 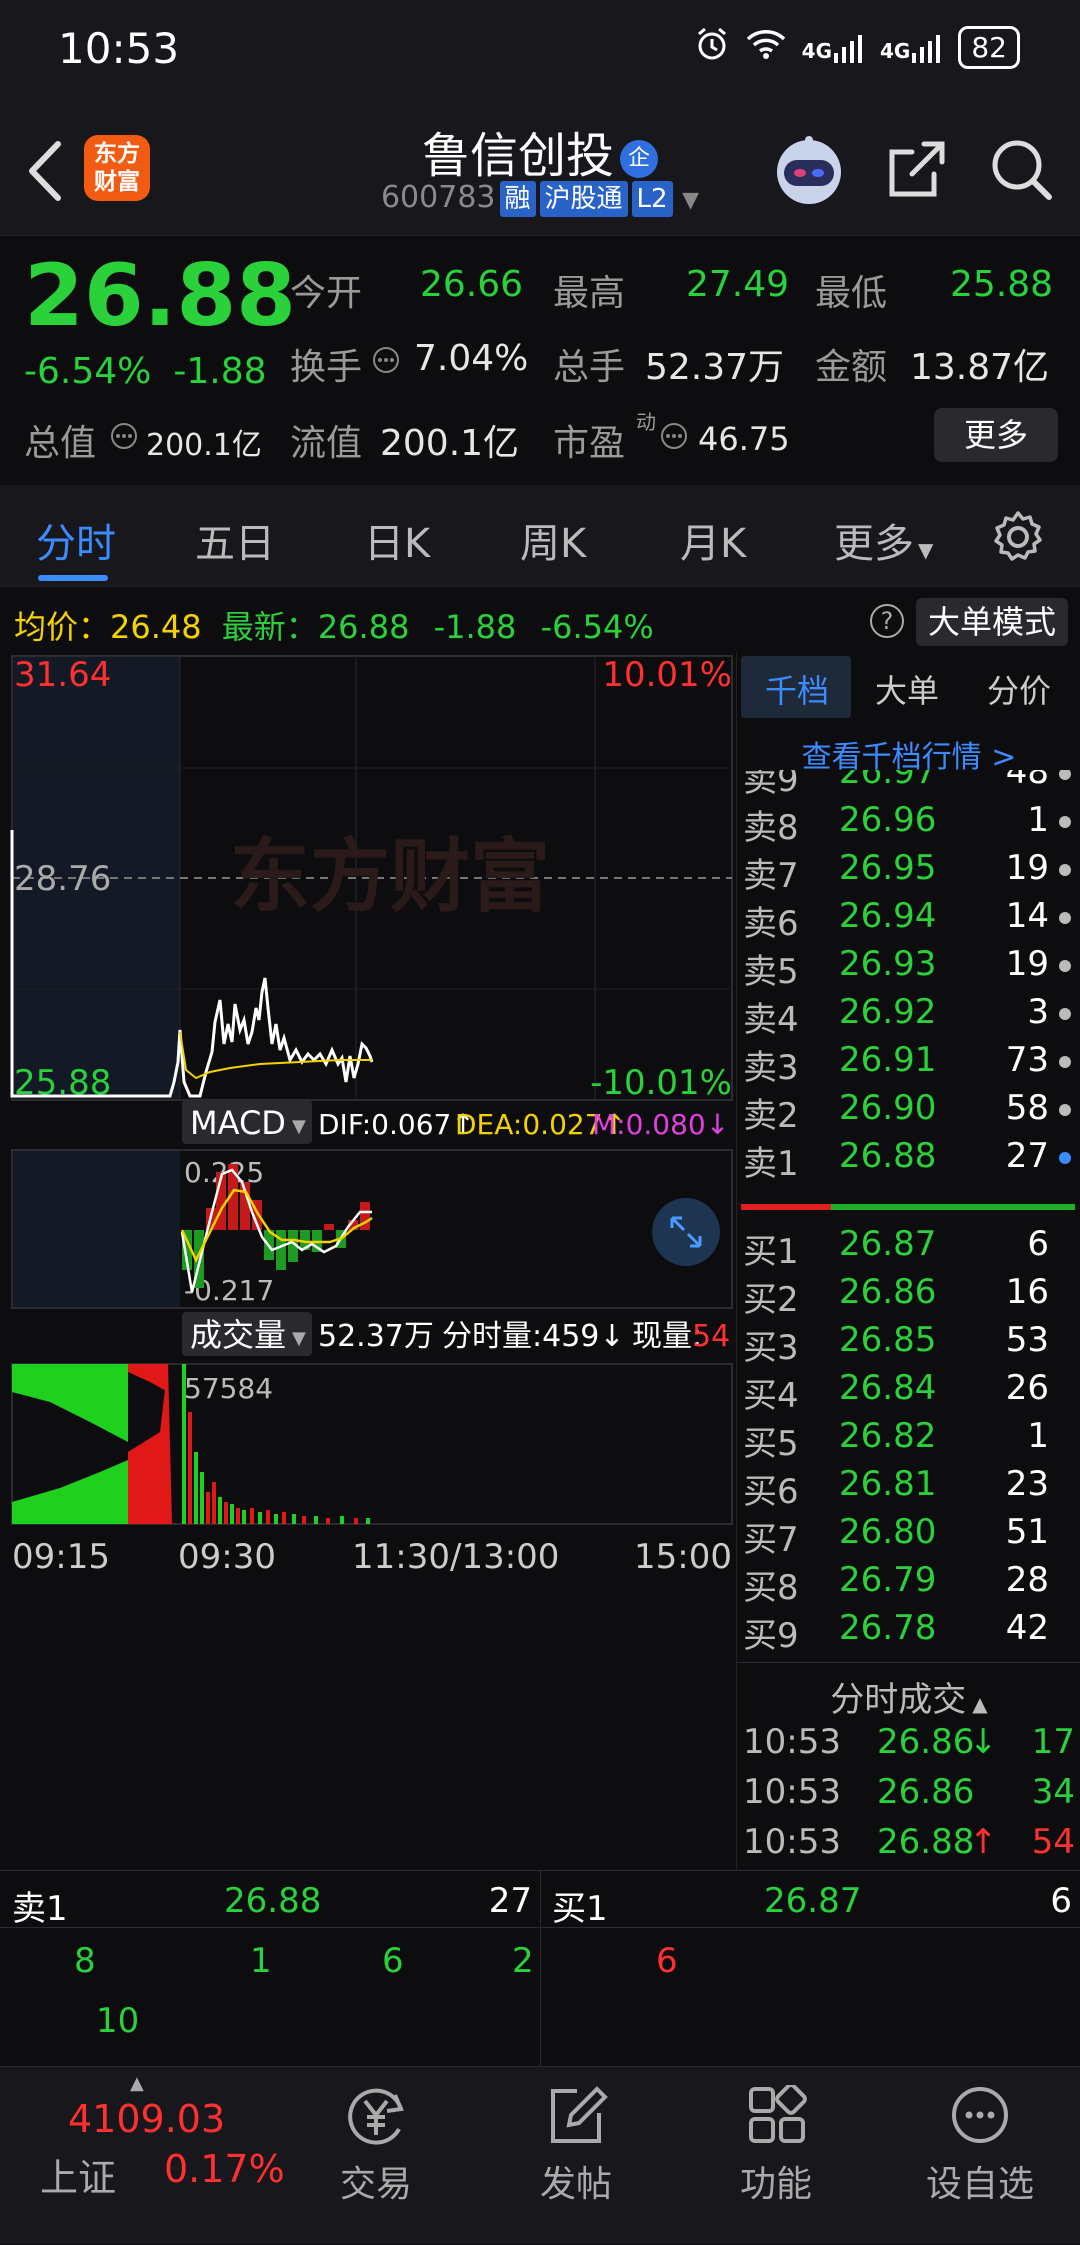 What do you see at coordinates (235, 540) in the screenshot?
I see `tab-five-day: 五日` at bounding box center [235, 540].